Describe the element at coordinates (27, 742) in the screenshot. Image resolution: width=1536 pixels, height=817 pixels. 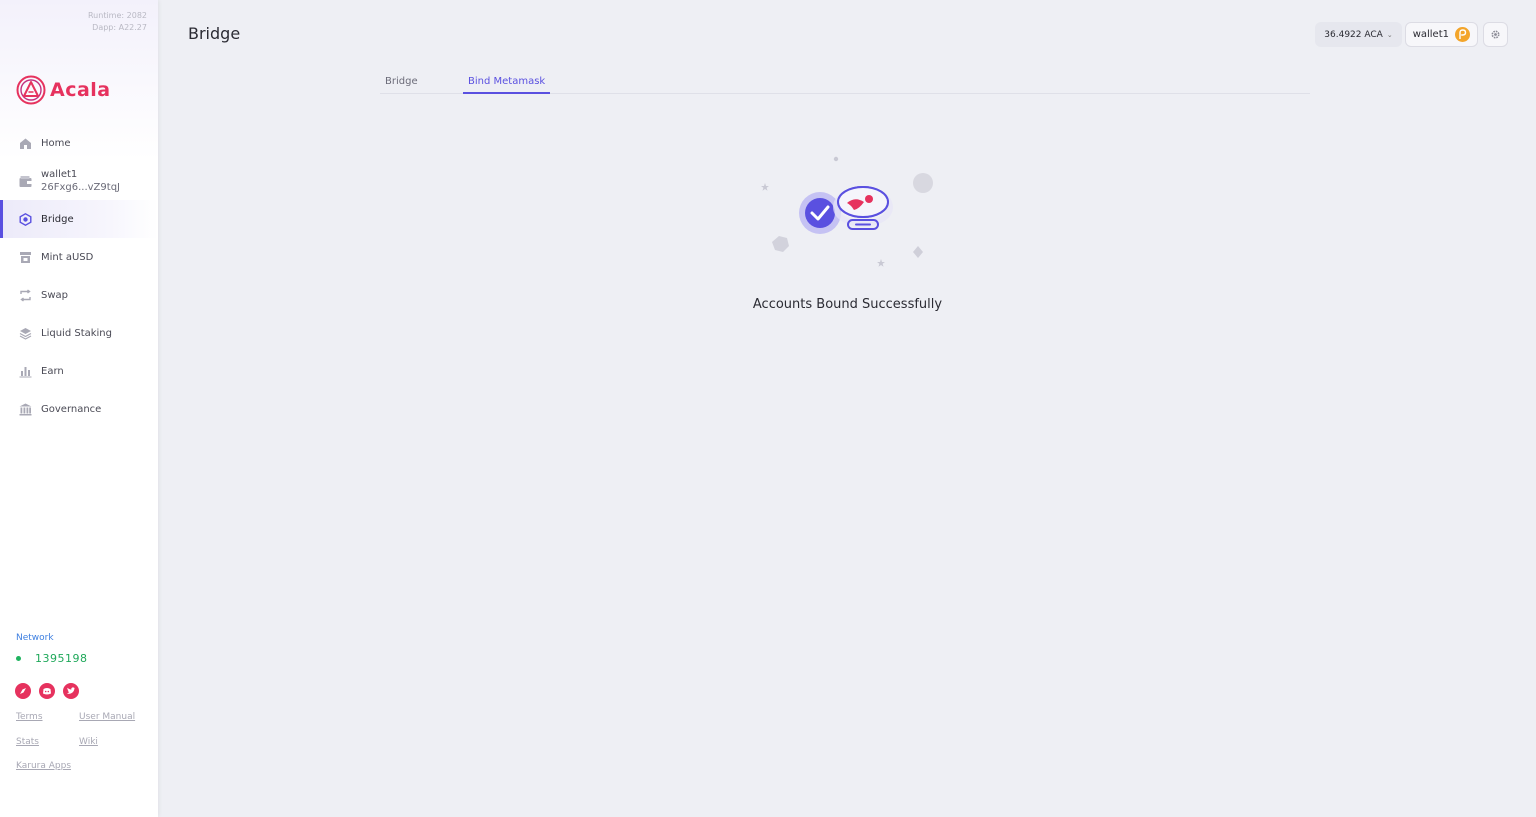
I see `stats-link: Stats` at that location.